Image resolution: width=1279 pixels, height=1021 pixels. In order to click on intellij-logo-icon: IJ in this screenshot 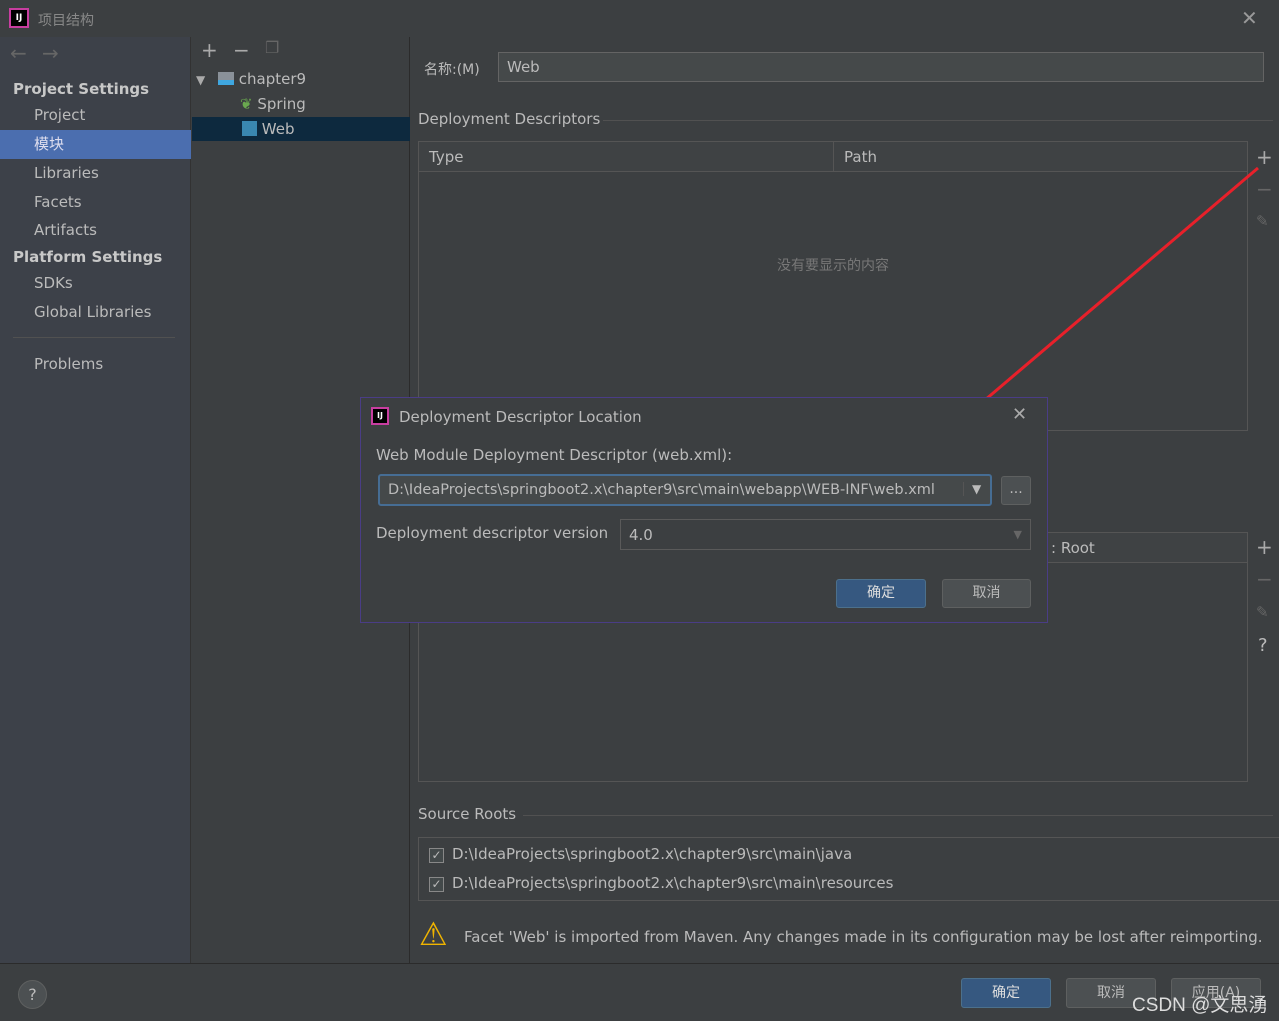, I will do `click(380, 416)`.